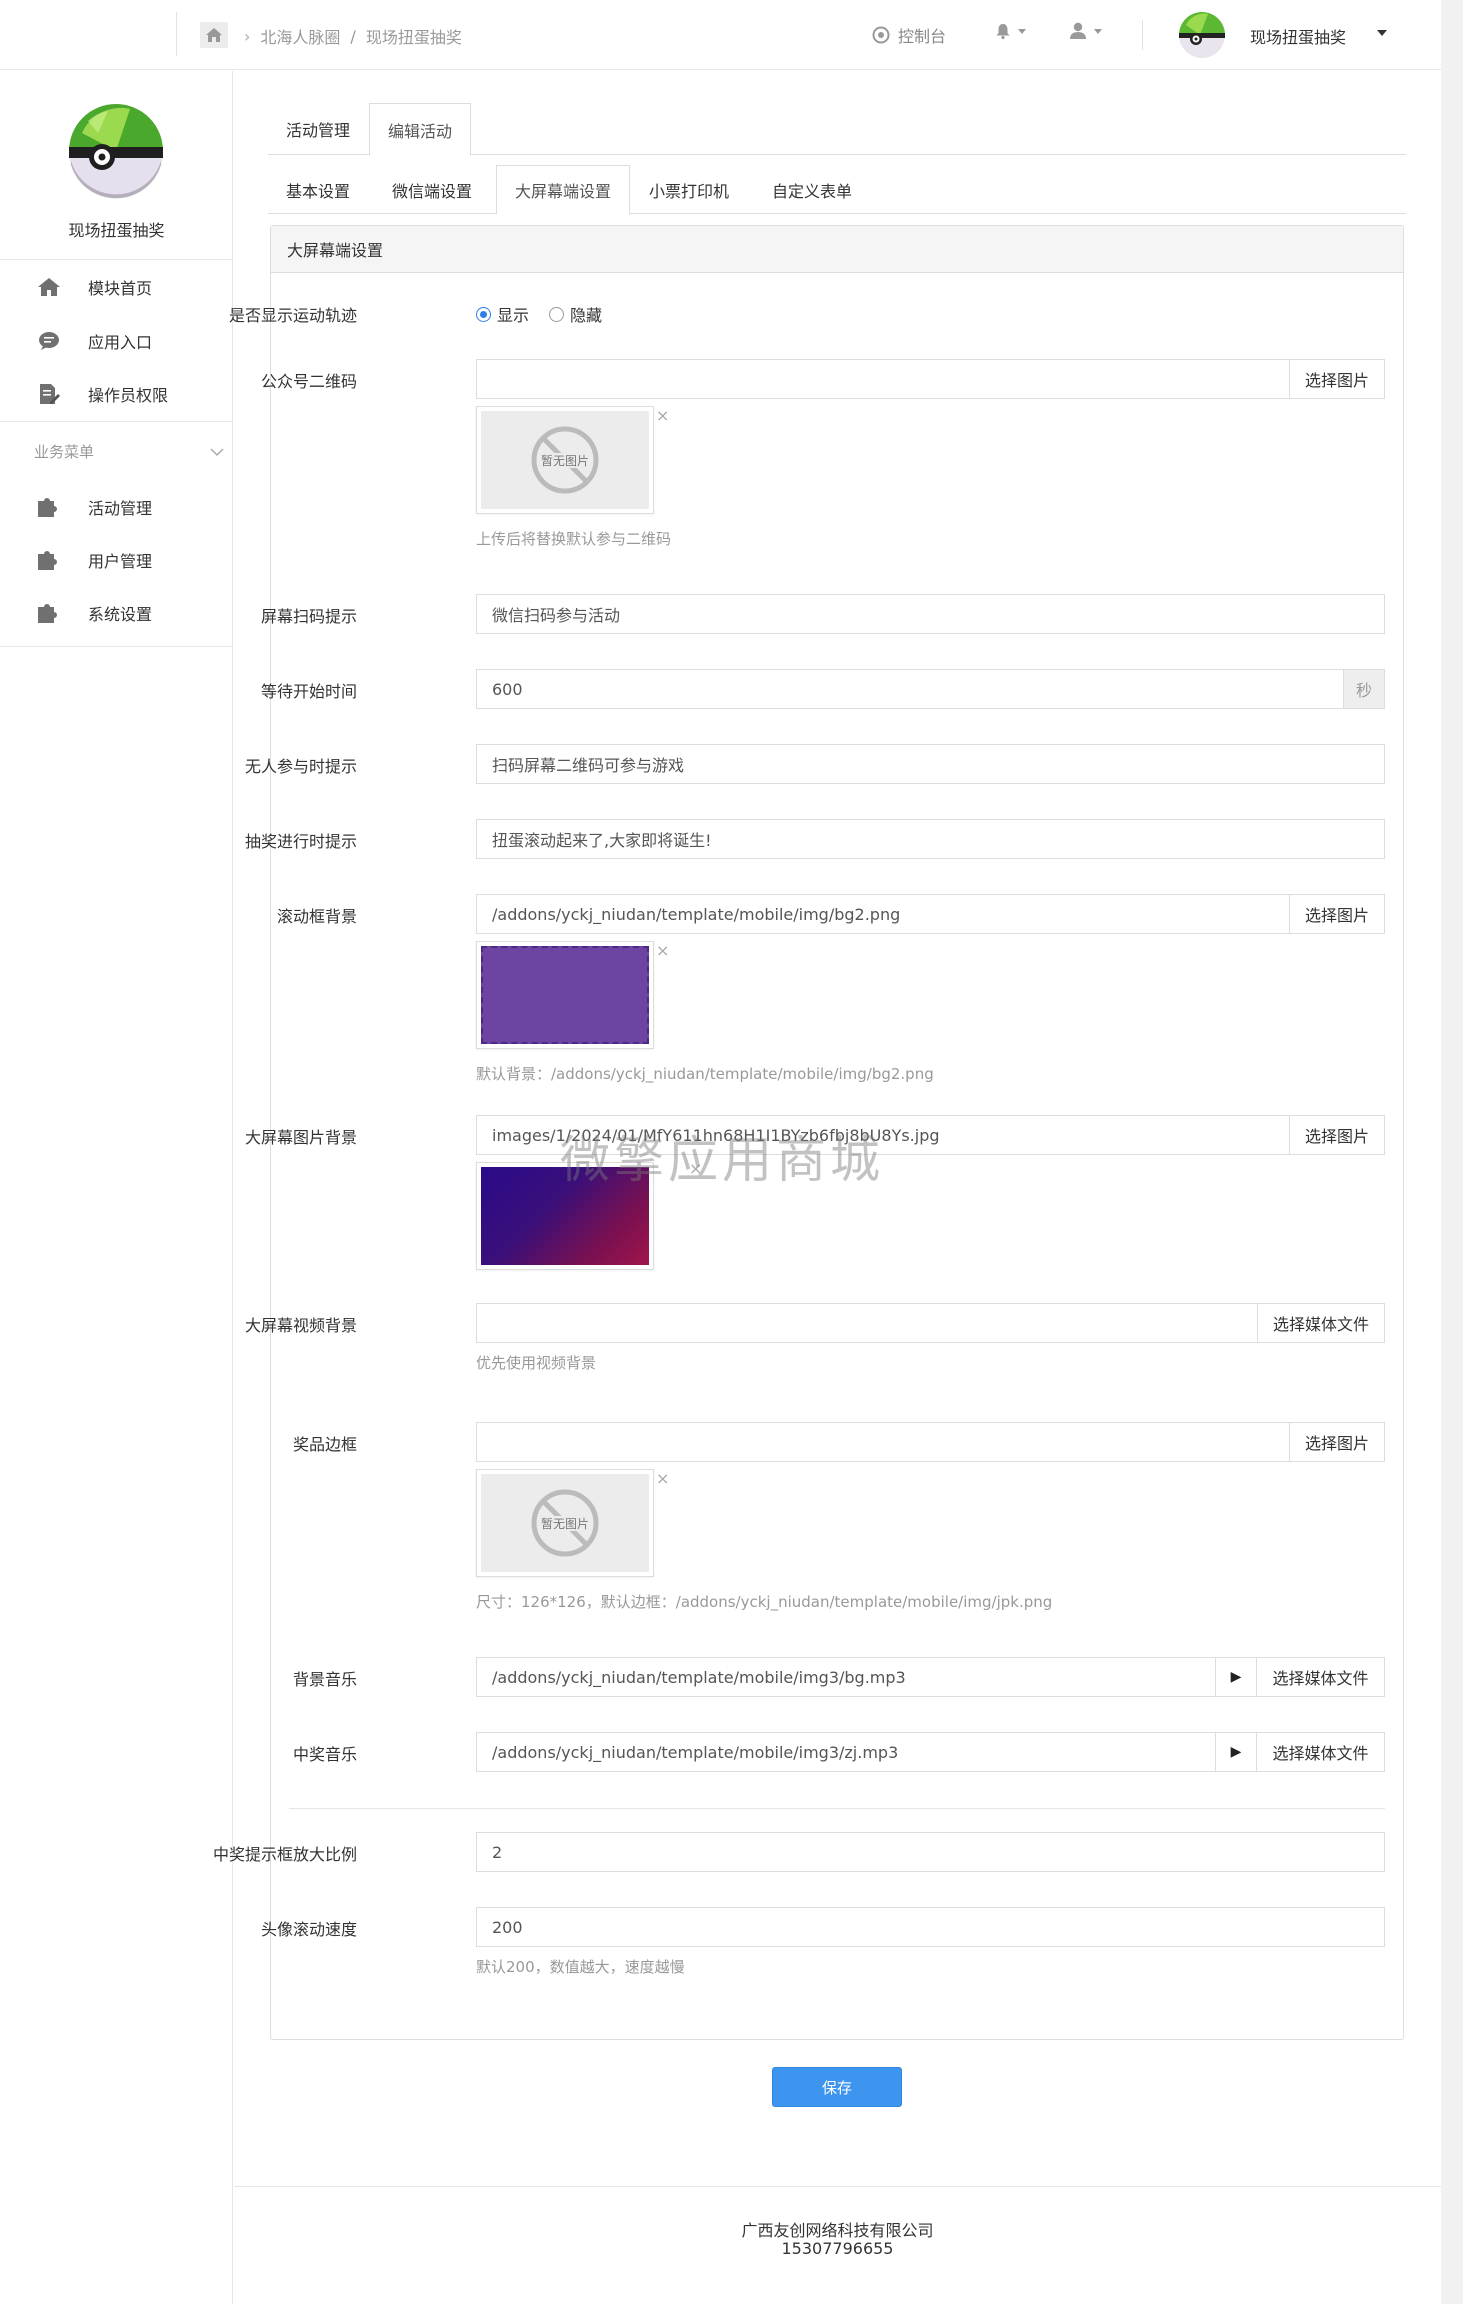  I want to click on seconds-unit: 秒, so click(1364, 689).